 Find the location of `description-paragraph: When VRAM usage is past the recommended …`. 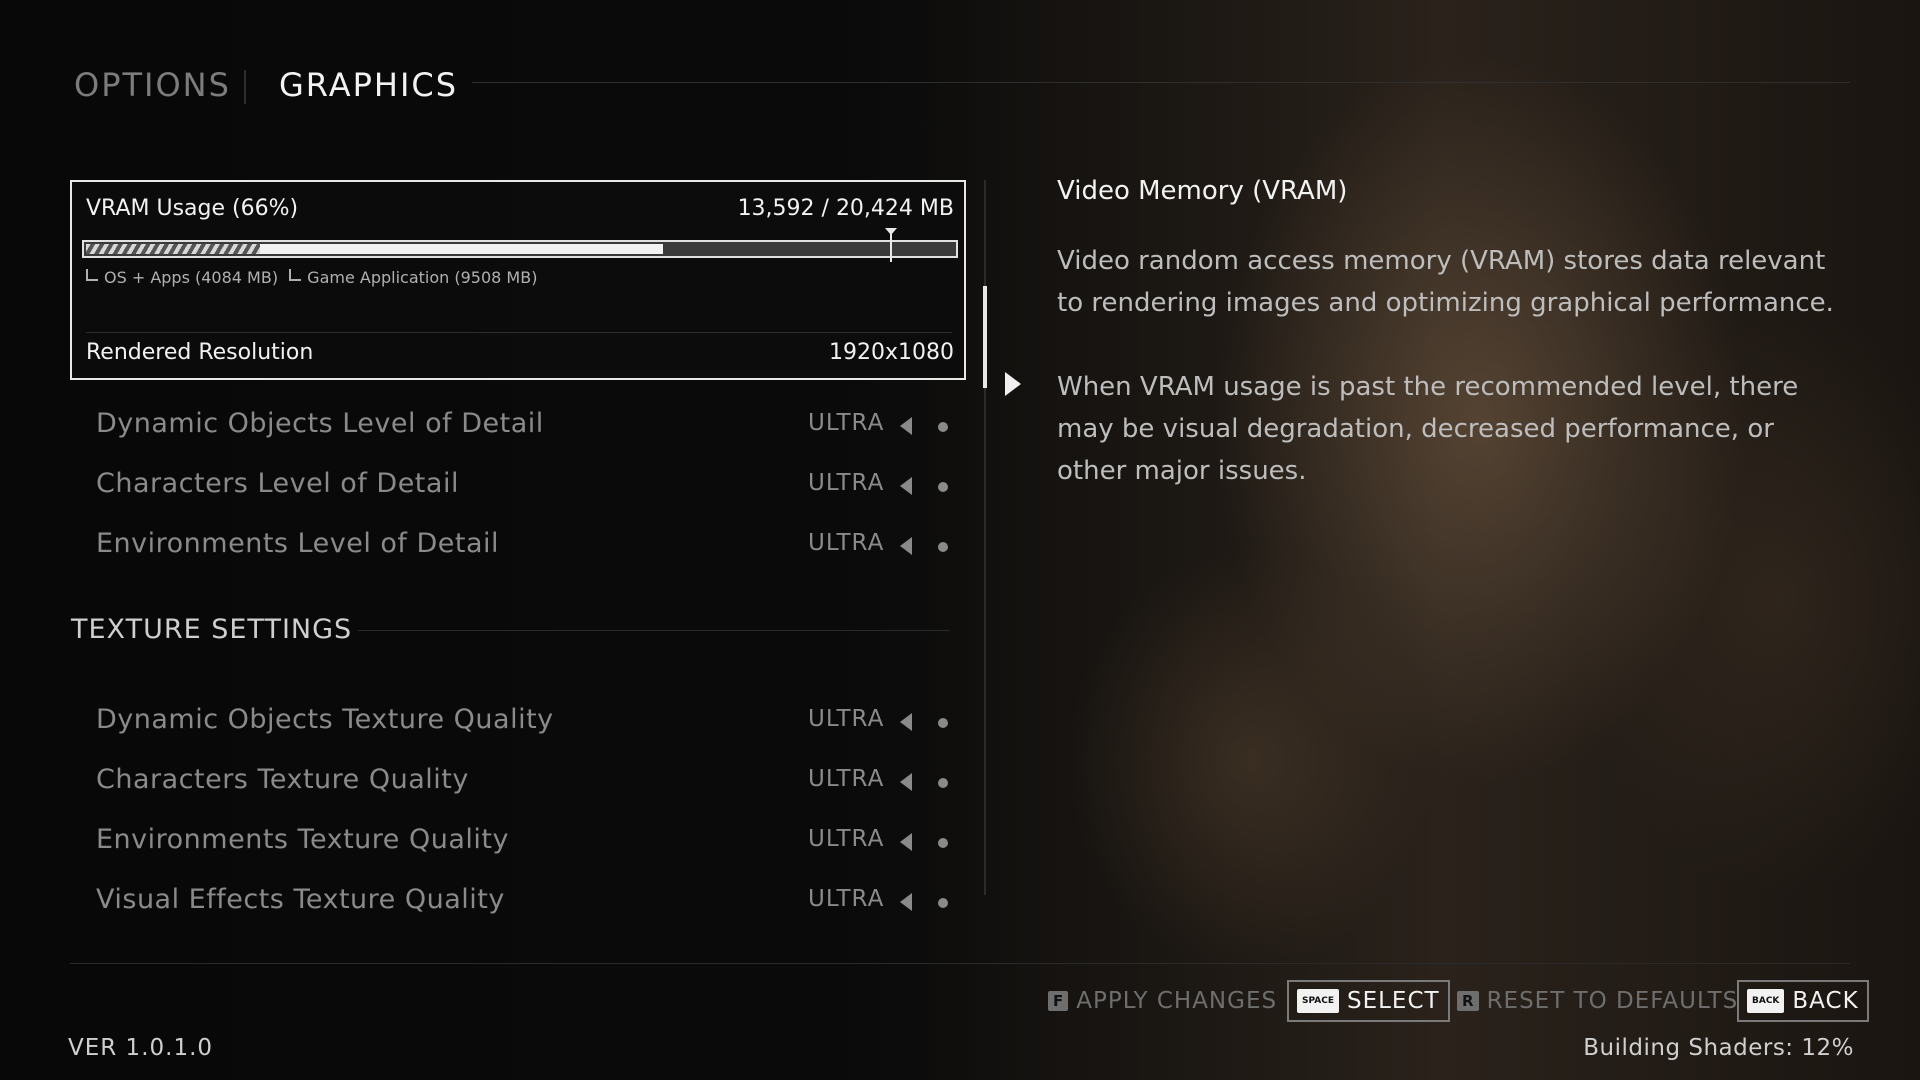

description-paragraph: When VRAM usage is past the recommended … is located at coordinates (1428, 429).